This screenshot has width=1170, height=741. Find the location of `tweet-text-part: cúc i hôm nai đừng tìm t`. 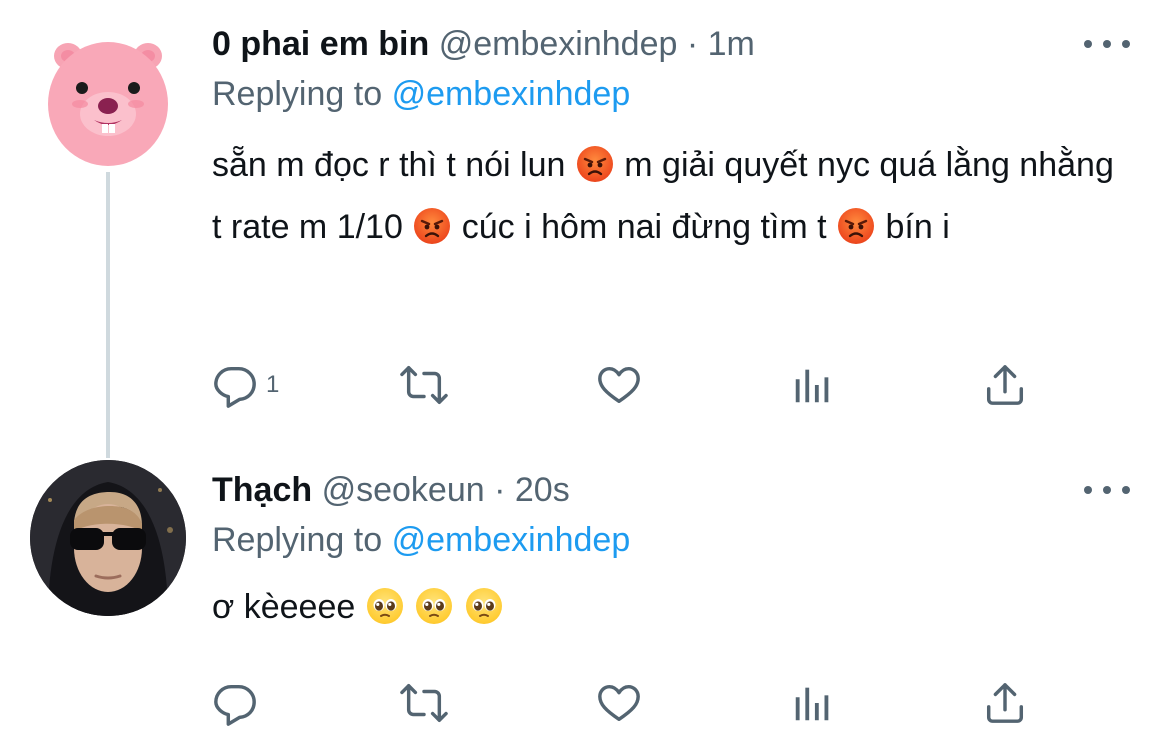

tweet-text-part: cúc i hôm nai đừng tìm t is located at coordinates (644, 227).